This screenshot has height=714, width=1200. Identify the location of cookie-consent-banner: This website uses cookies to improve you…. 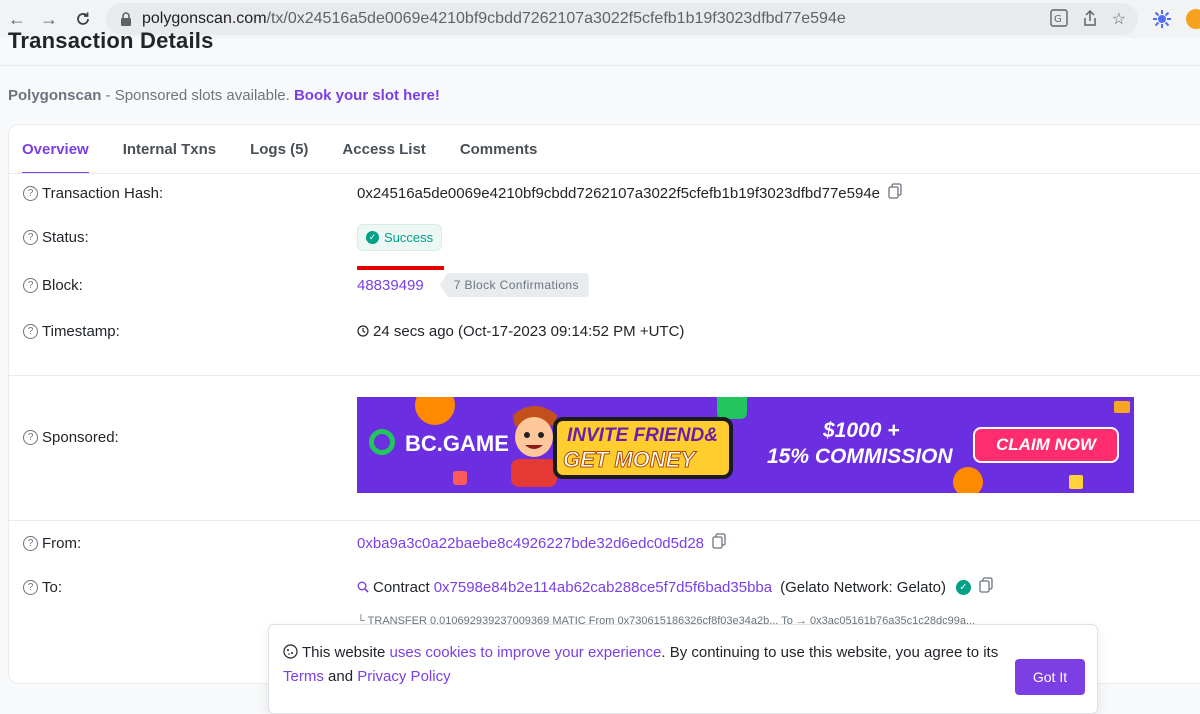
(683, 669).